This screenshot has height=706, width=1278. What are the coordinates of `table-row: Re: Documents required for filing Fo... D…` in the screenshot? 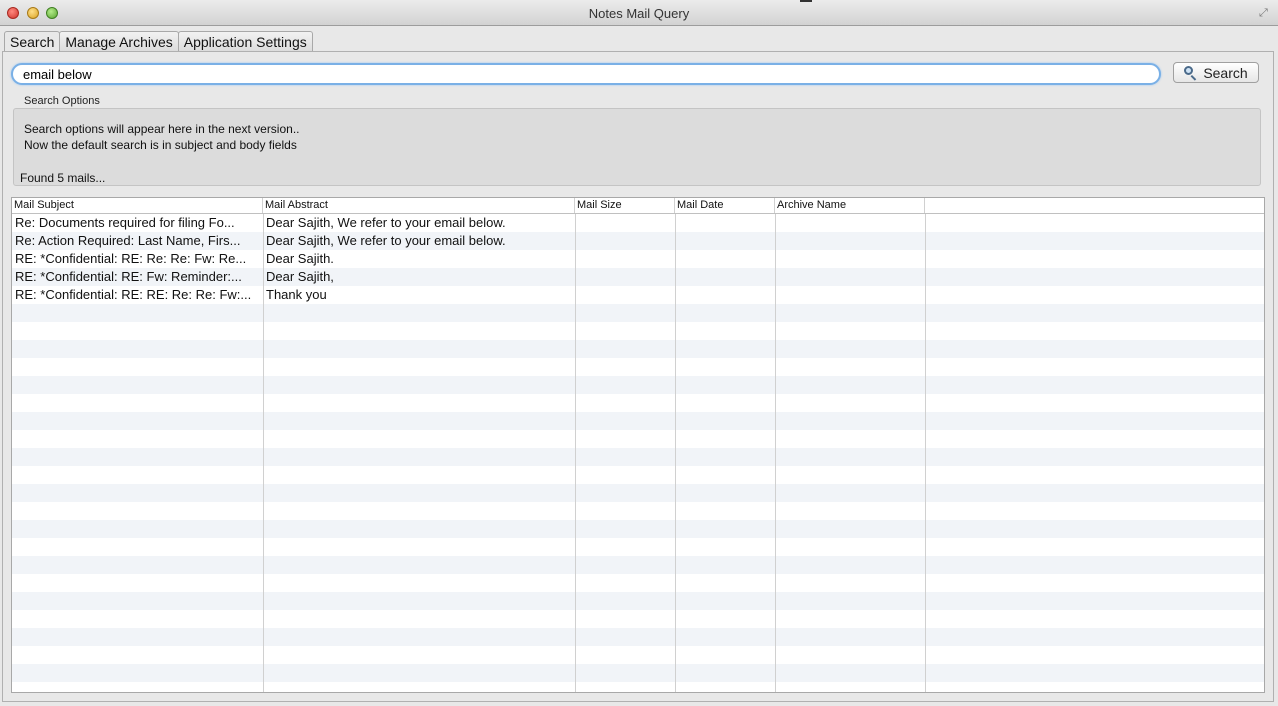 It's located at (638, 223).